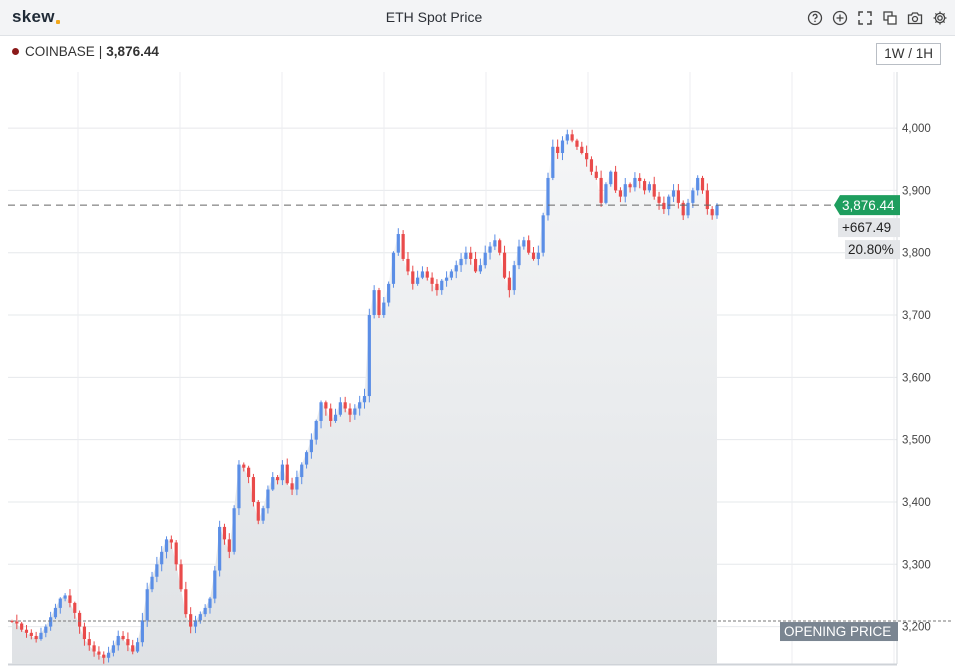 Image resolution: width=955 pixels, height=666 pixels. I want to click on y-tick-label: 3,500, so click(916, 441).